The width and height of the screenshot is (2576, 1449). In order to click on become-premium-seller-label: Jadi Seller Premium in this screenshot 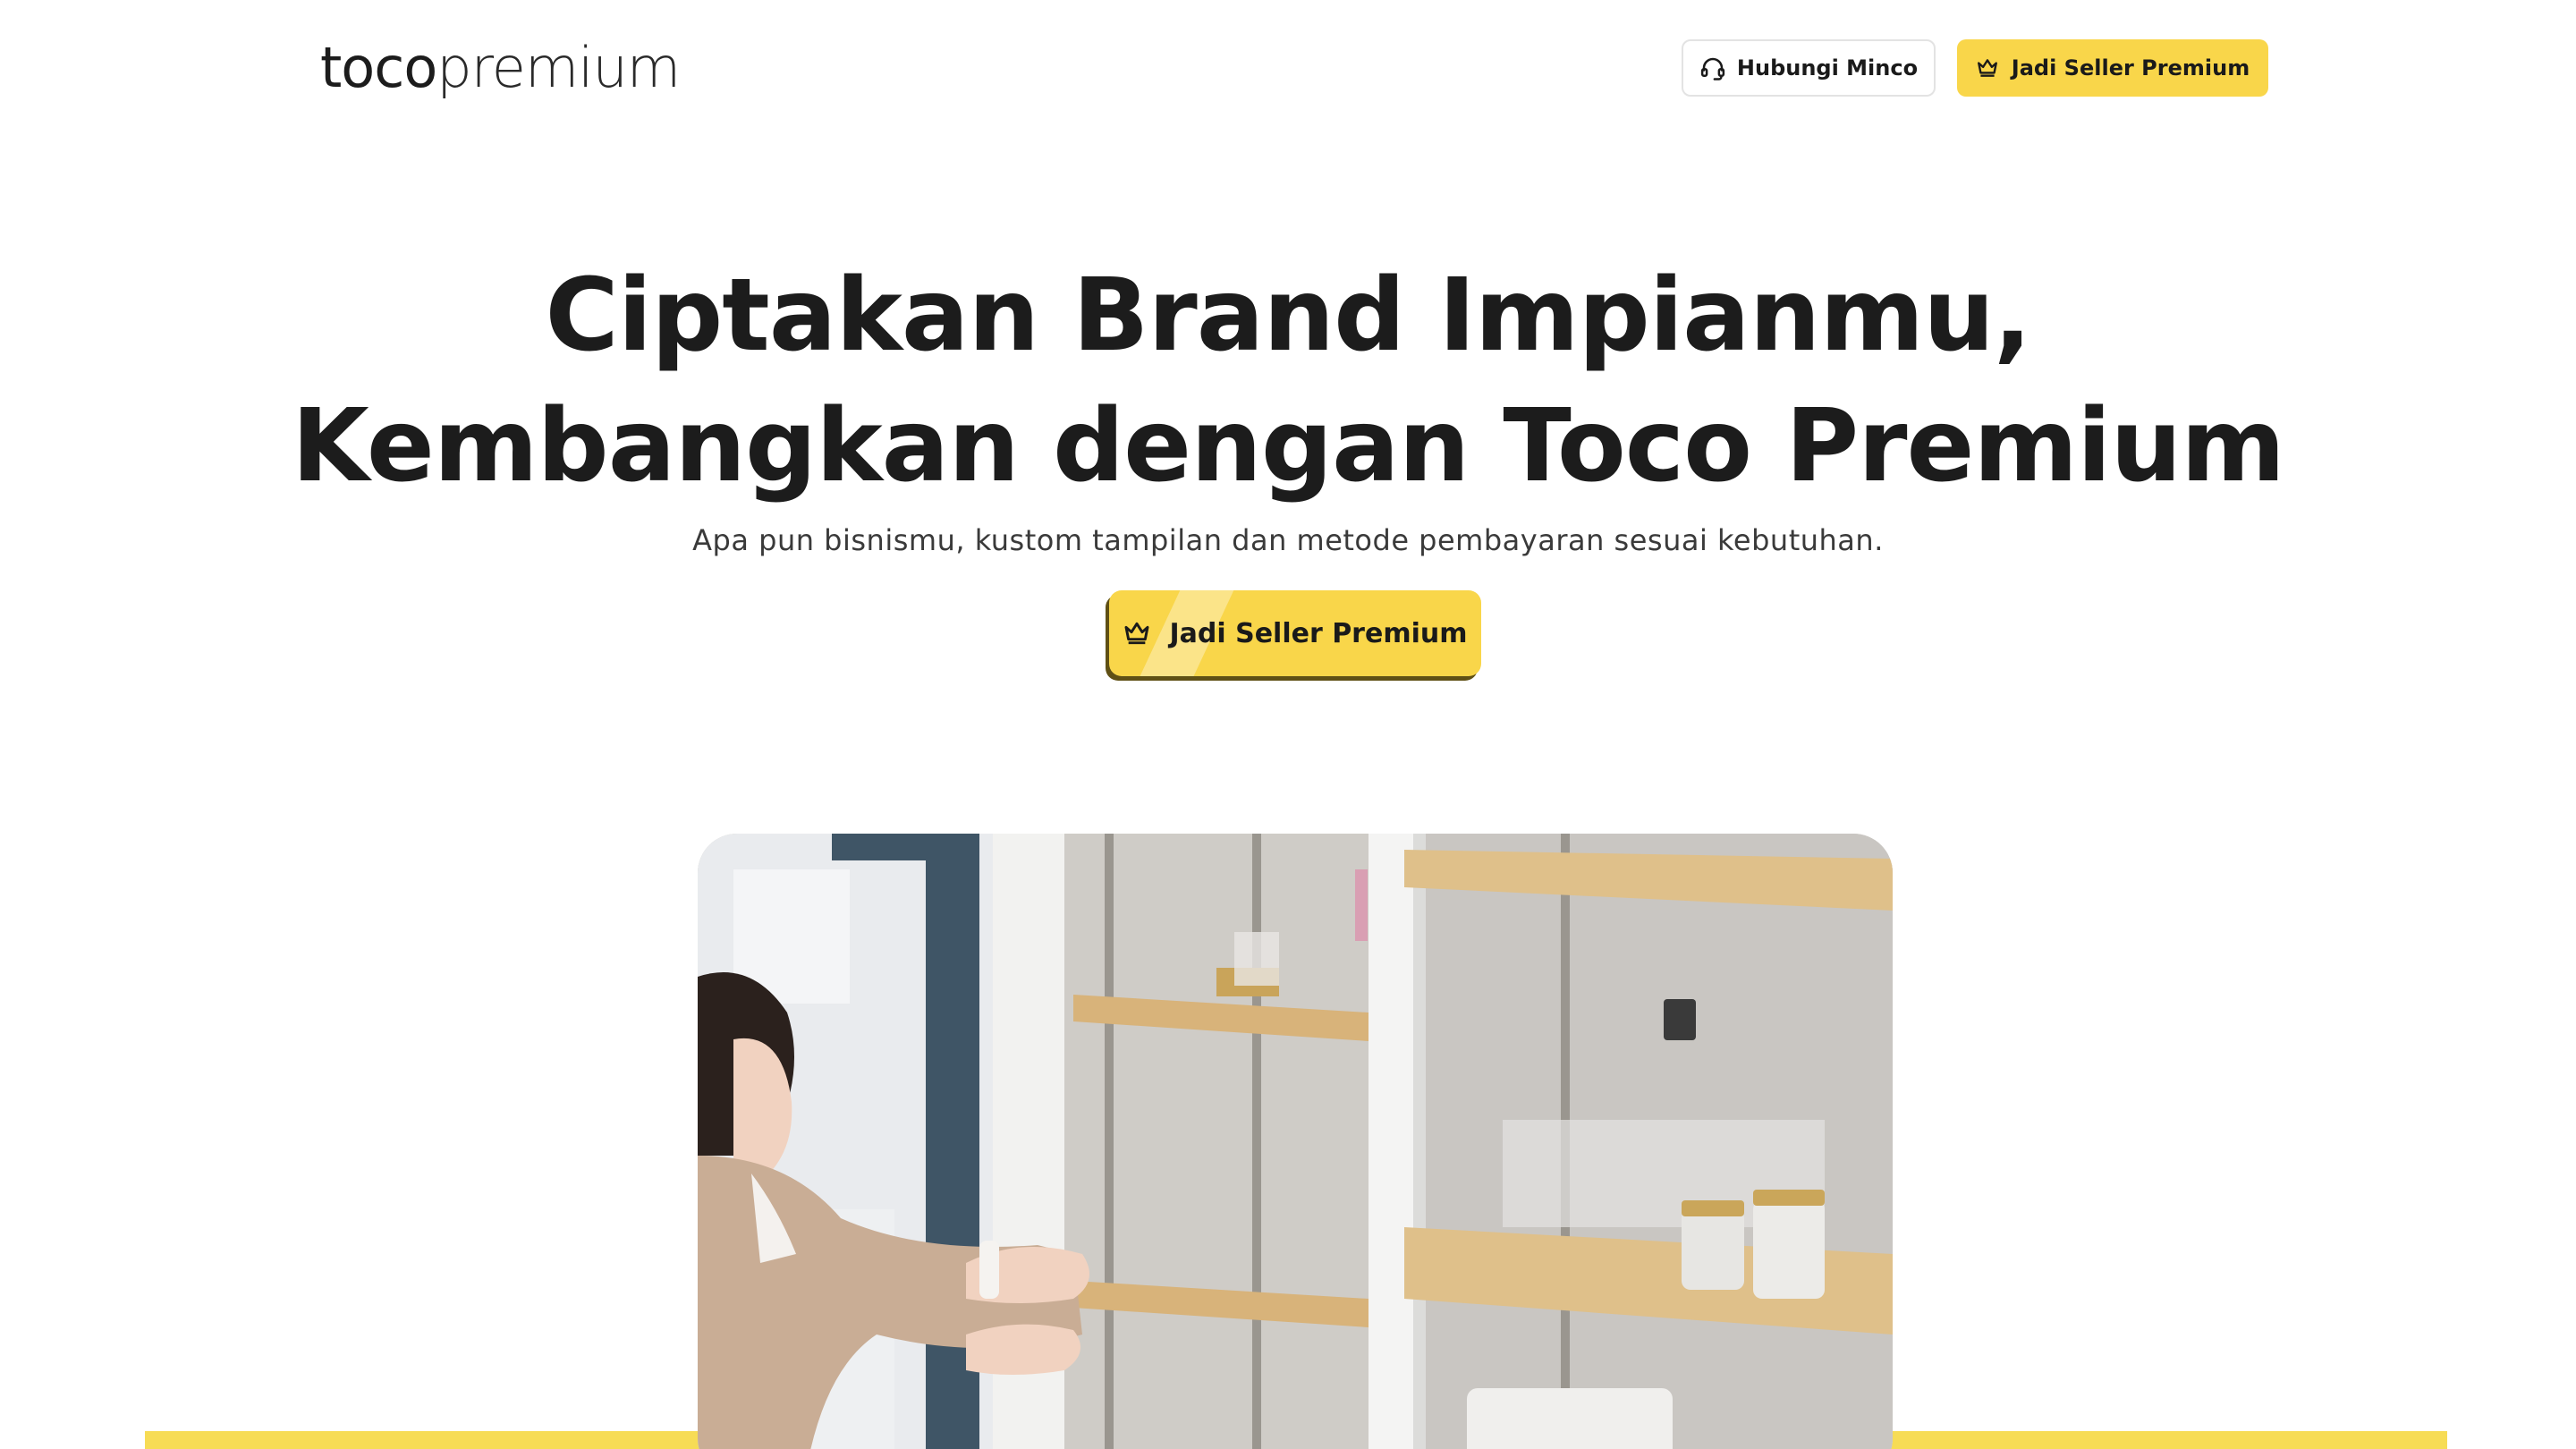, I will do `click(2130, 67)`.